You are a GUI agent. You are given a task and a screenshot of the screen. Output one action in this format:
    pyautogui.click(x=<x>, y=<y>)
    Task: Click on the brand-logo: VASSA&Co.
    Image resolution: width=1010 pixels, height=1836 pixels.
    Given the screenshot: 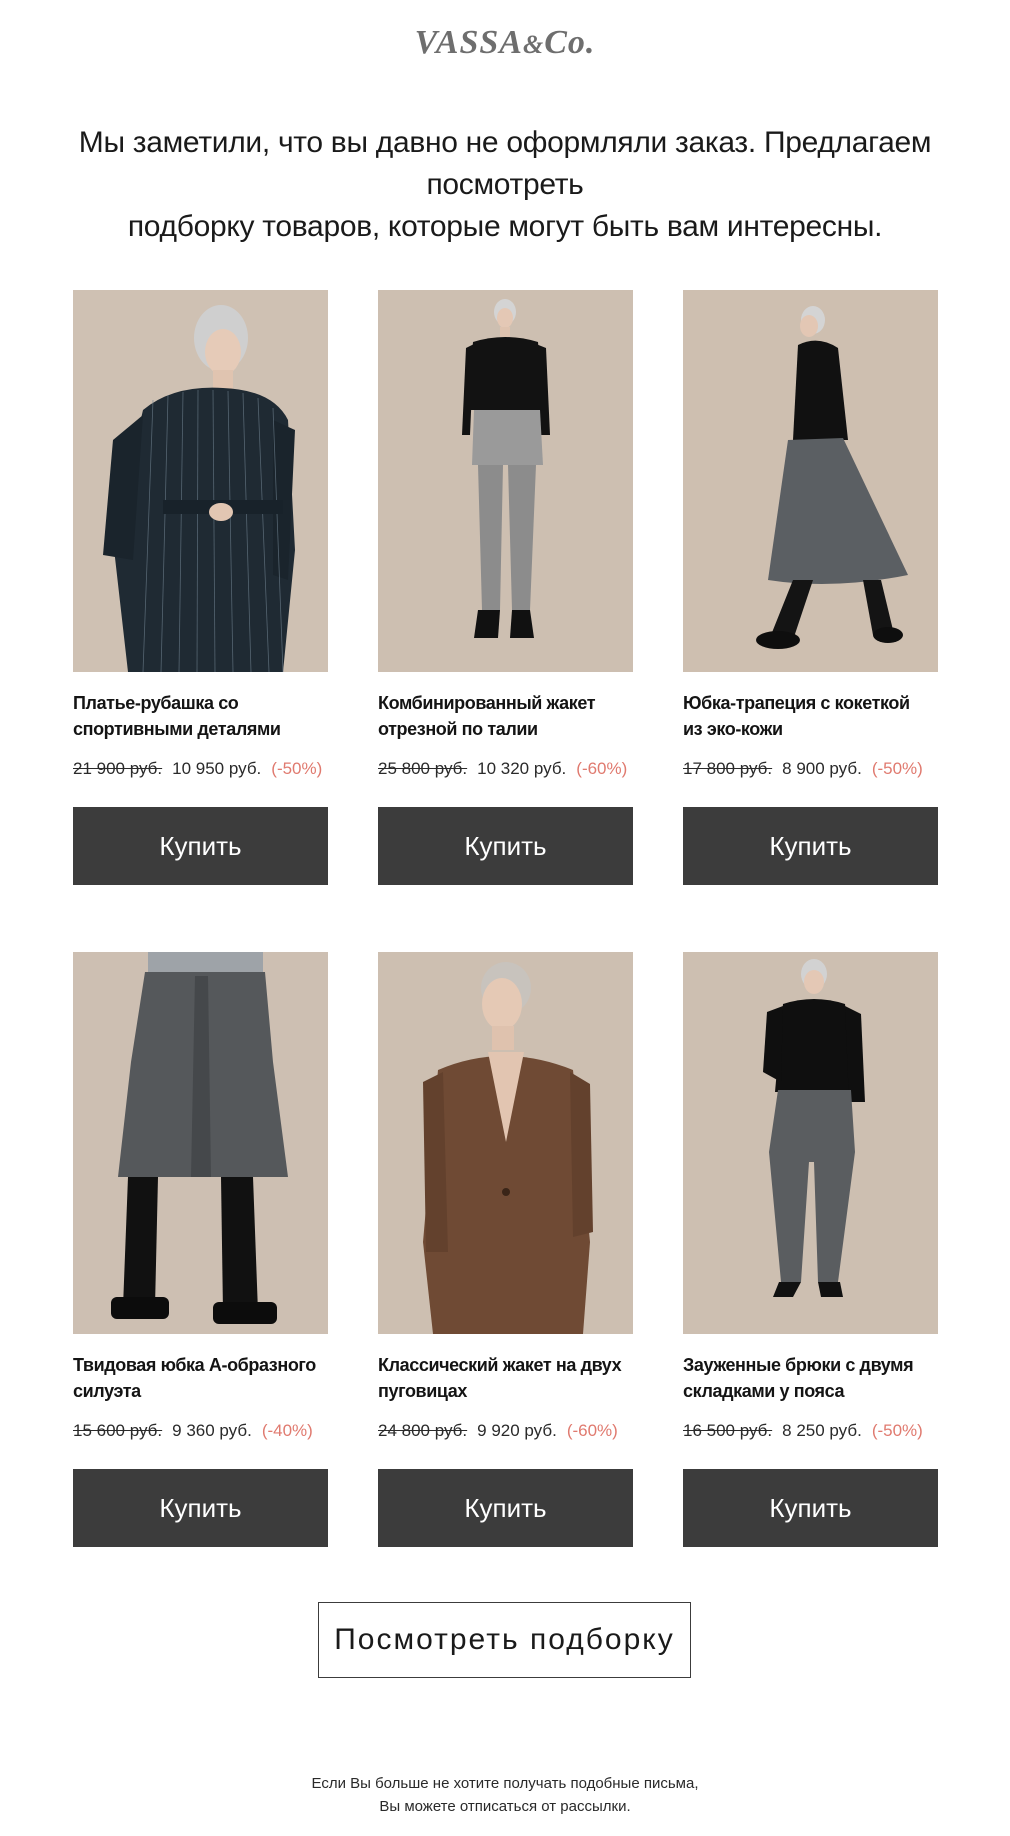 What is the action you would take?
    pyautogui.click(x=505, y=43)
    